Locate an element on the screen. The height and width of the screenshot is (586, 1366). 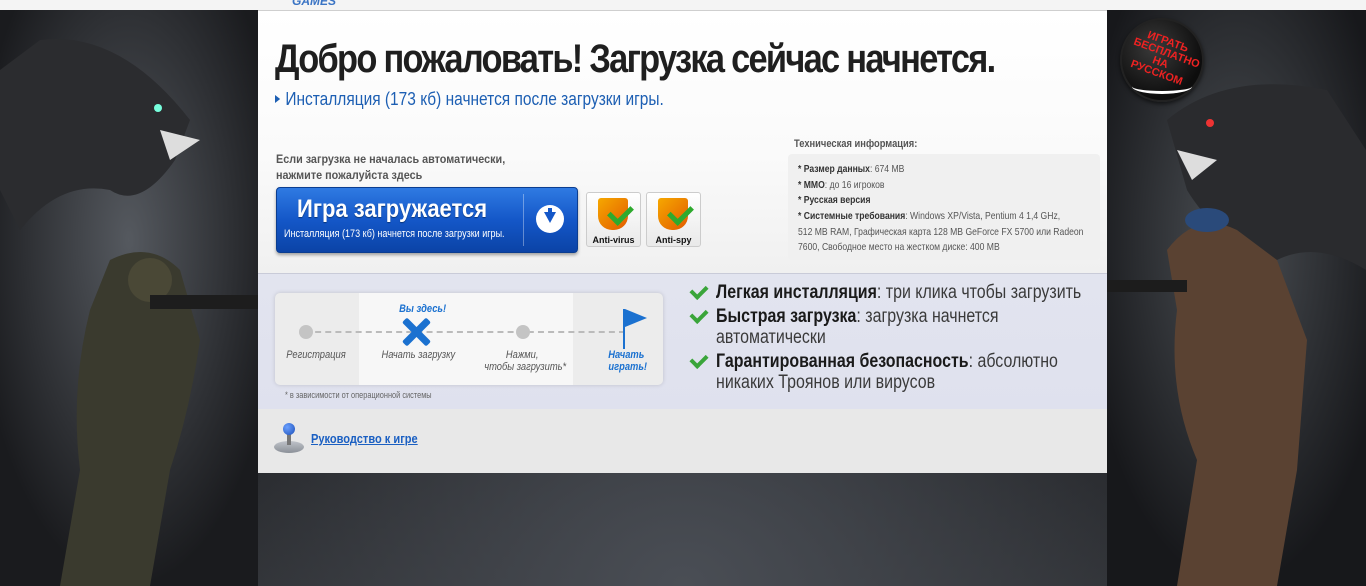
current-step-x-icon is located at coordinates (416, 332).